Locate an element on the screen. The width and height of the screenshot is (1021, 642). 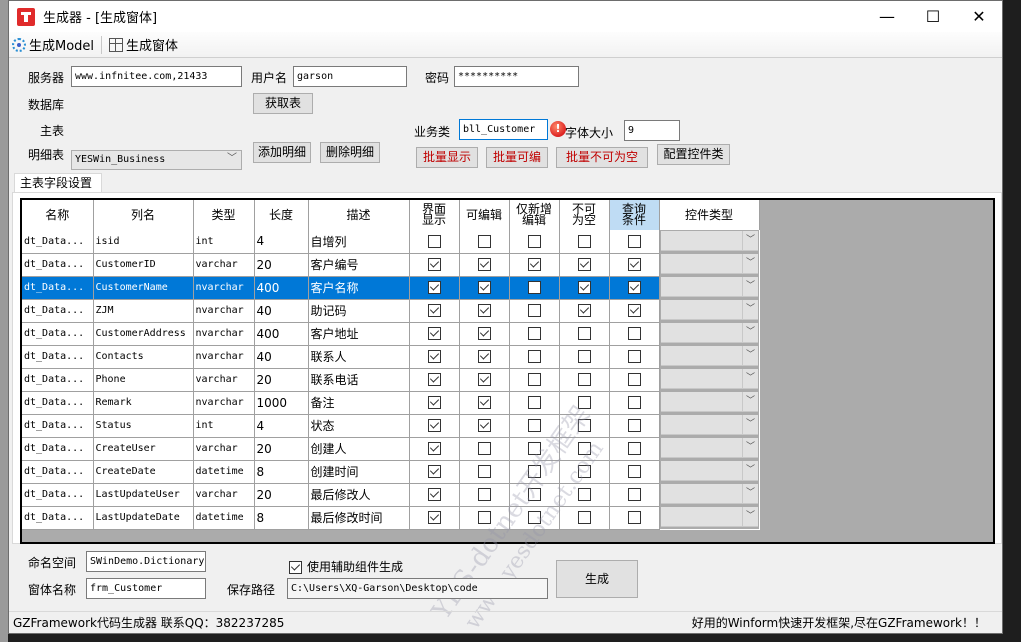
cell-length: 40 is located at coordinates (281, 311).